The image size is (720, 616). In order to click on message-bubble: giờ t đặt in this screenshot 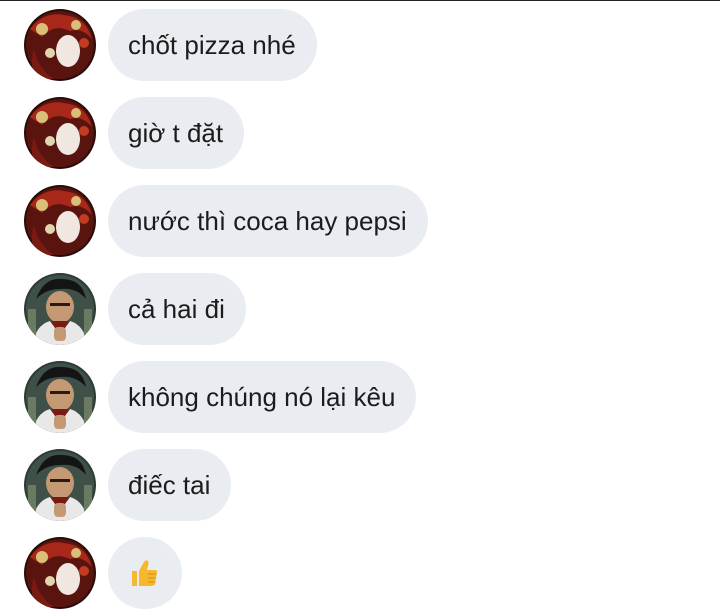, I will do `click(176, 133)`.